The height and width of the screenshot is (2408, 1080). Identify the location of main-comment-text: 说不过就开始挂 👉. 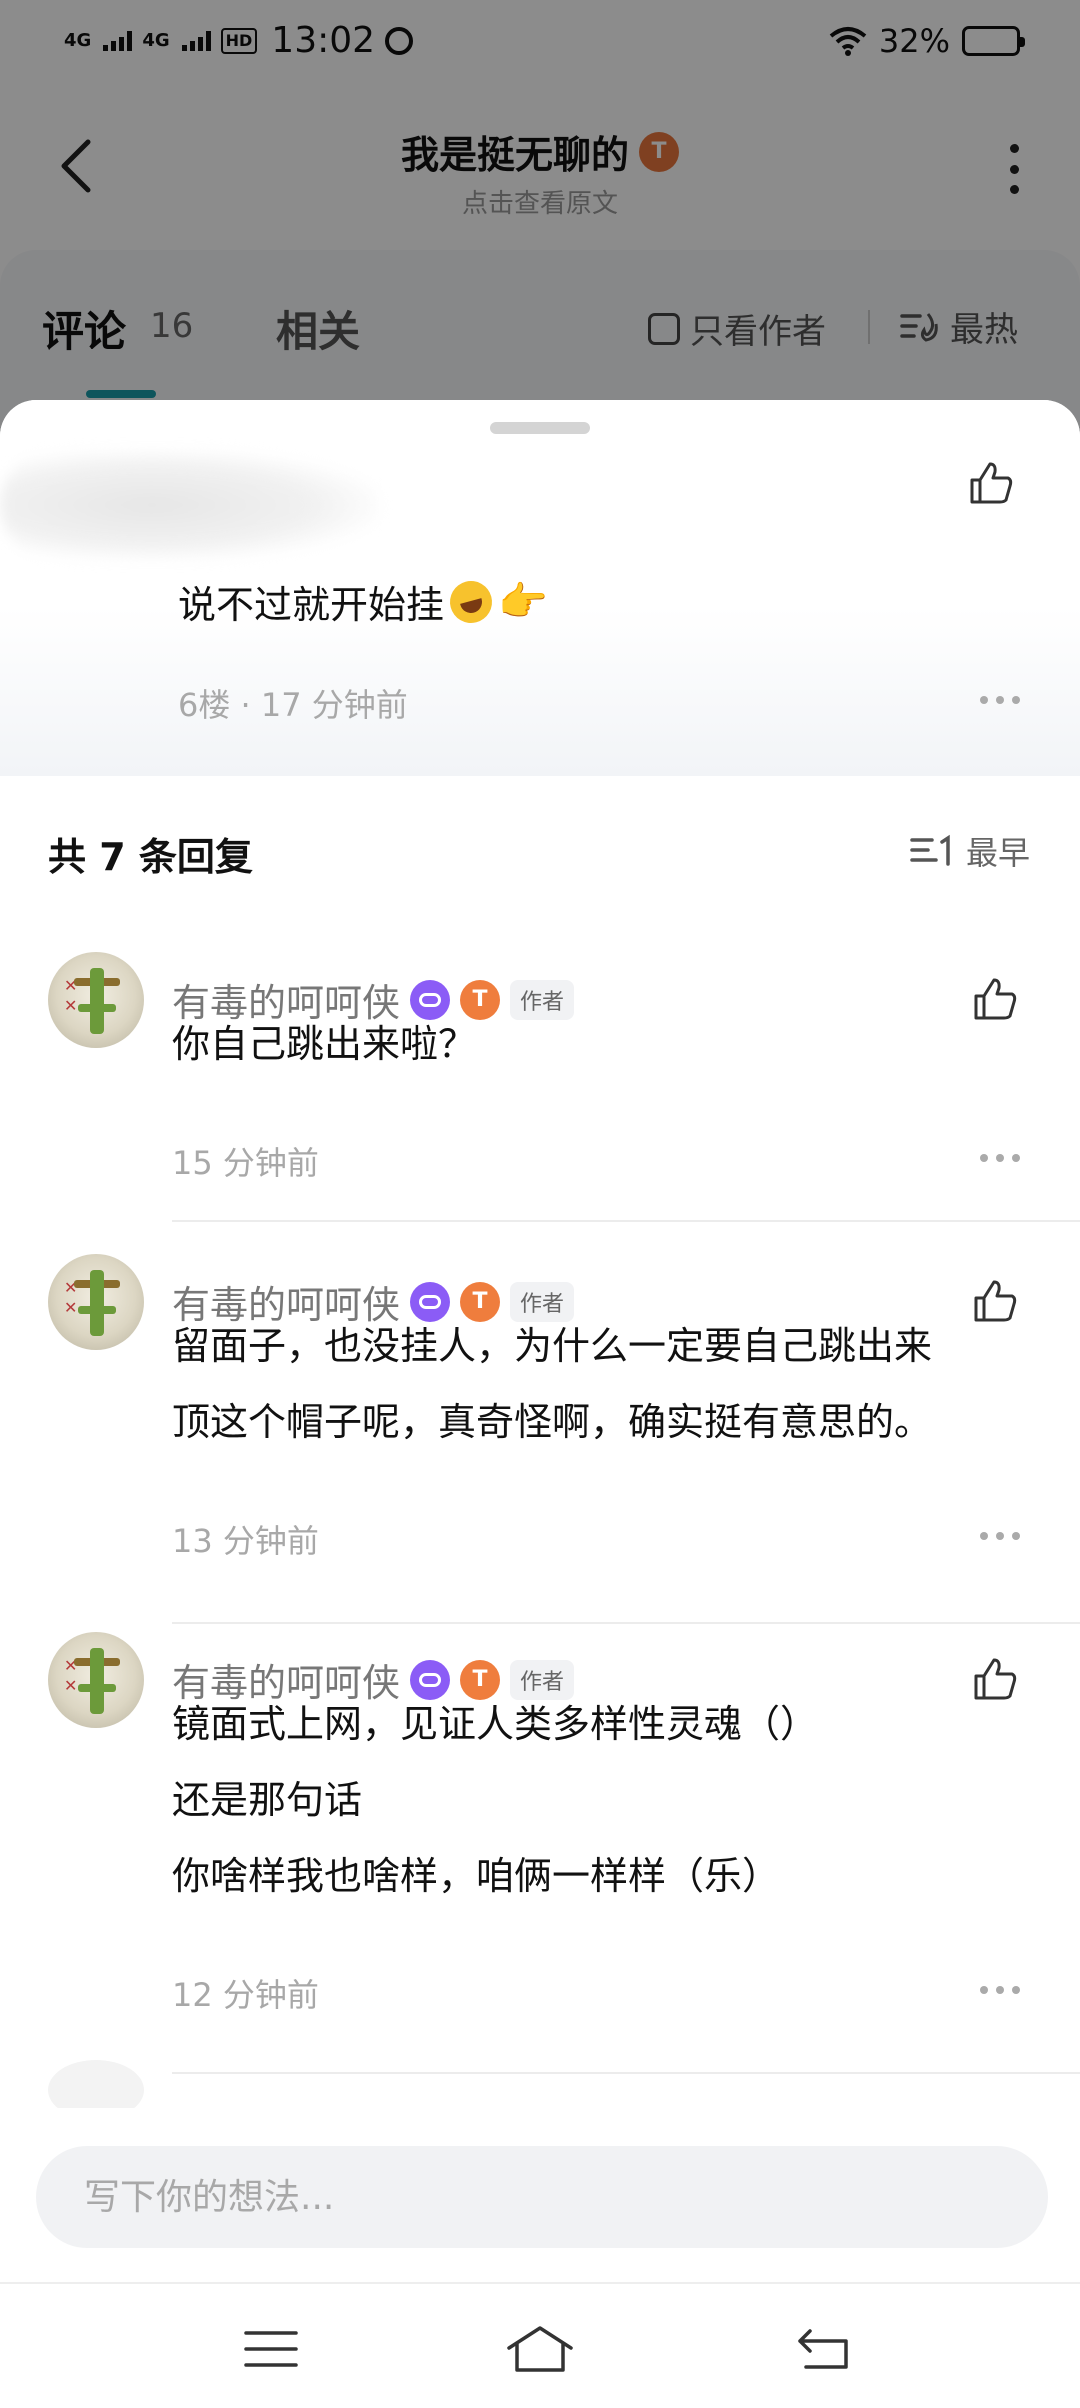
(363, 601).